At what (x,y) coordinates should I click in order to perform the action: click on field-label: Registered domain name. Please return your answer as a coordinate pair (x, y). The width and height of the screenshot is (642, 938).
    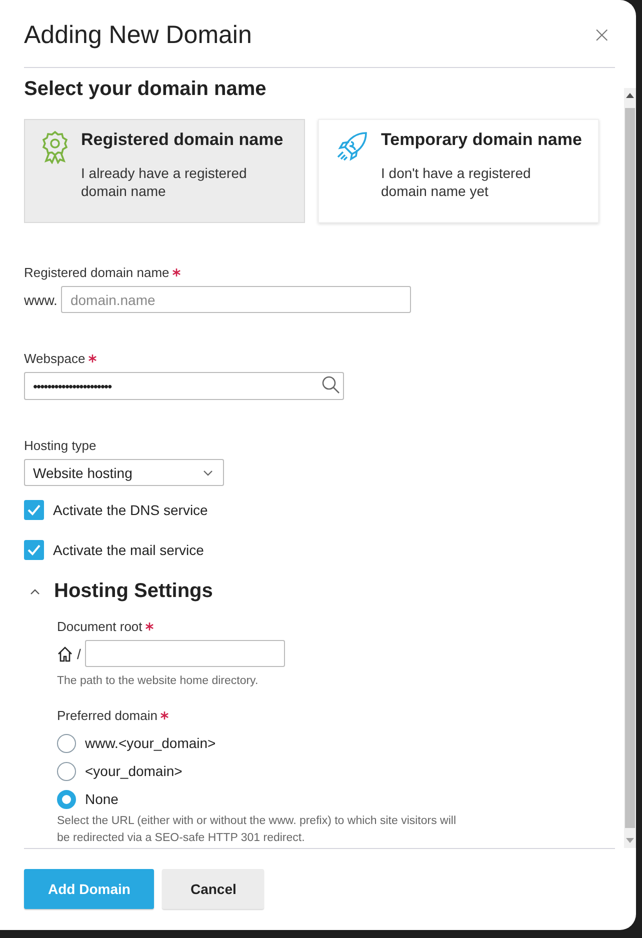
    Looking at the image, I should click on (97, 272).